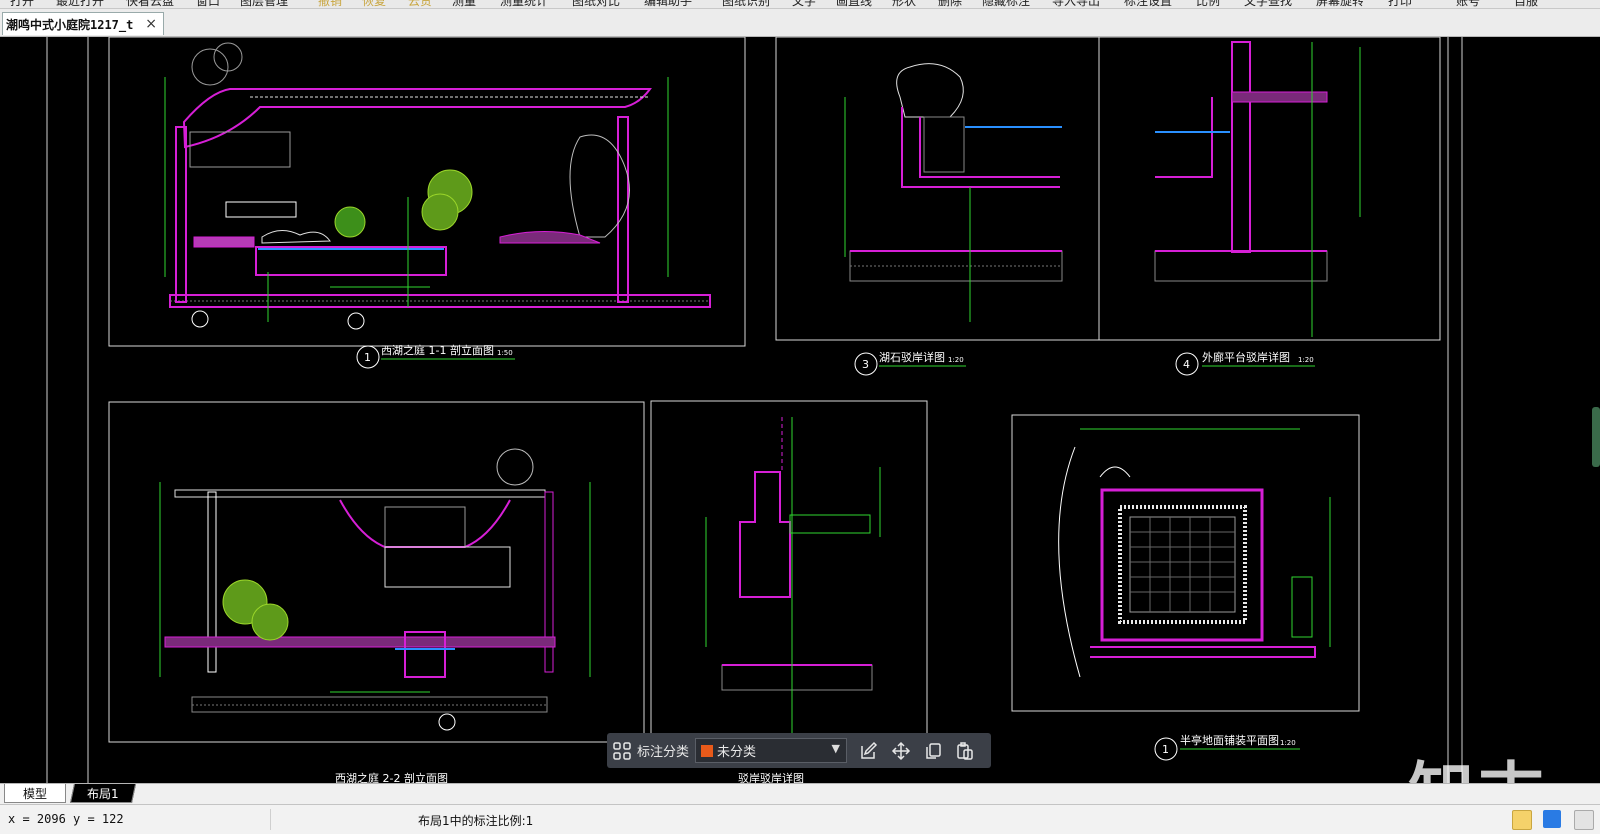  I want to click on document-tab: 潮鸣中式小庭院1217_t ×, so click(83, 23).